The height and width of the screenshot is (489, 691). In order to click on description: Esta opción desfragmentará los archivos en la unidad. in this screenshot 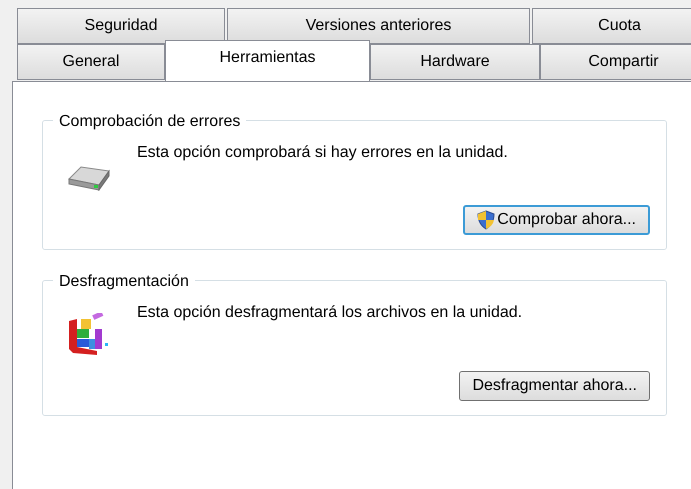, I will do `click(330, 313)`.